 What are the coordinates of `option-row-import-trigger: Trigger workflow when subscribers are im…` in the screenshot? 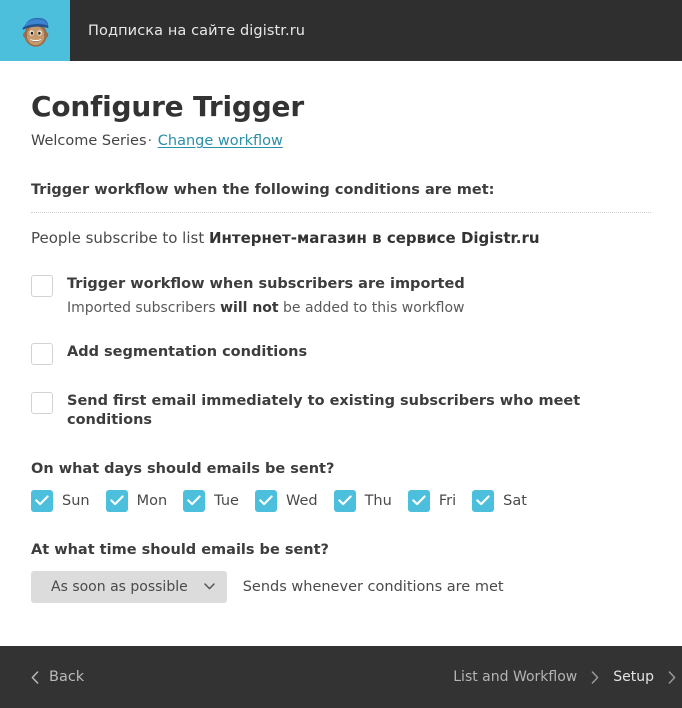 It's located at (341, 295).